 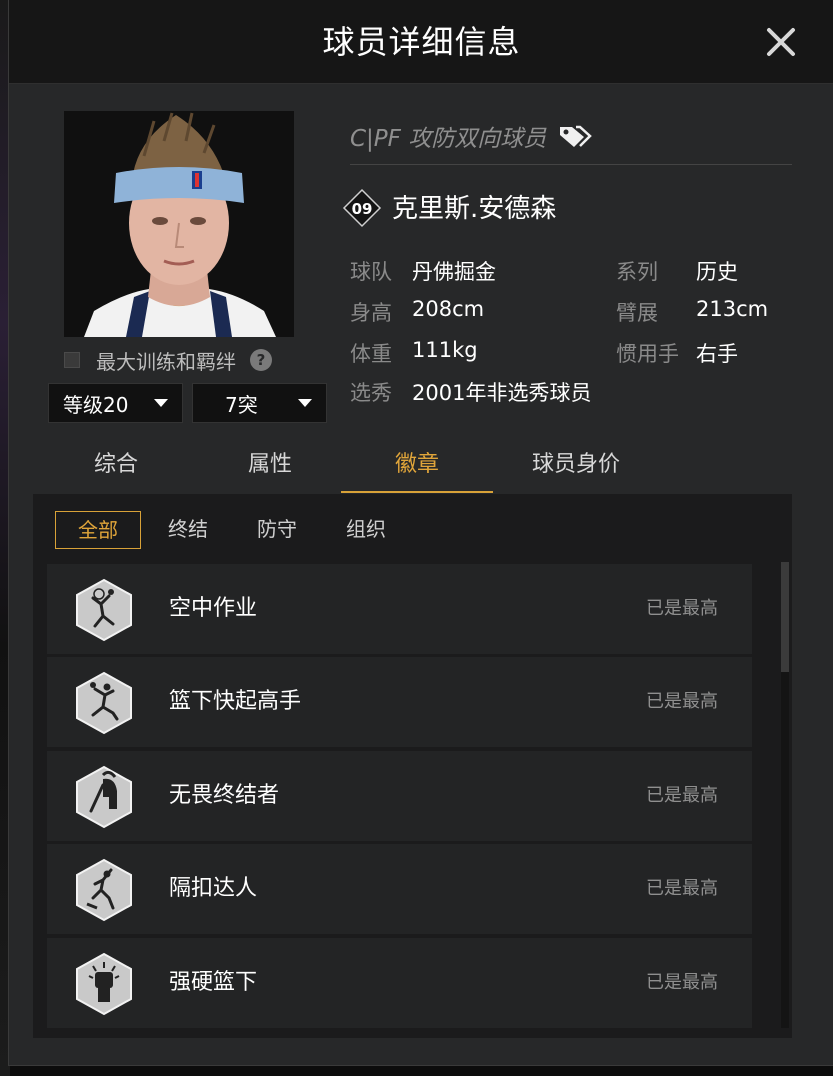 I want to click on subtab-playmaking: 组织, so click(x=366, y=530).